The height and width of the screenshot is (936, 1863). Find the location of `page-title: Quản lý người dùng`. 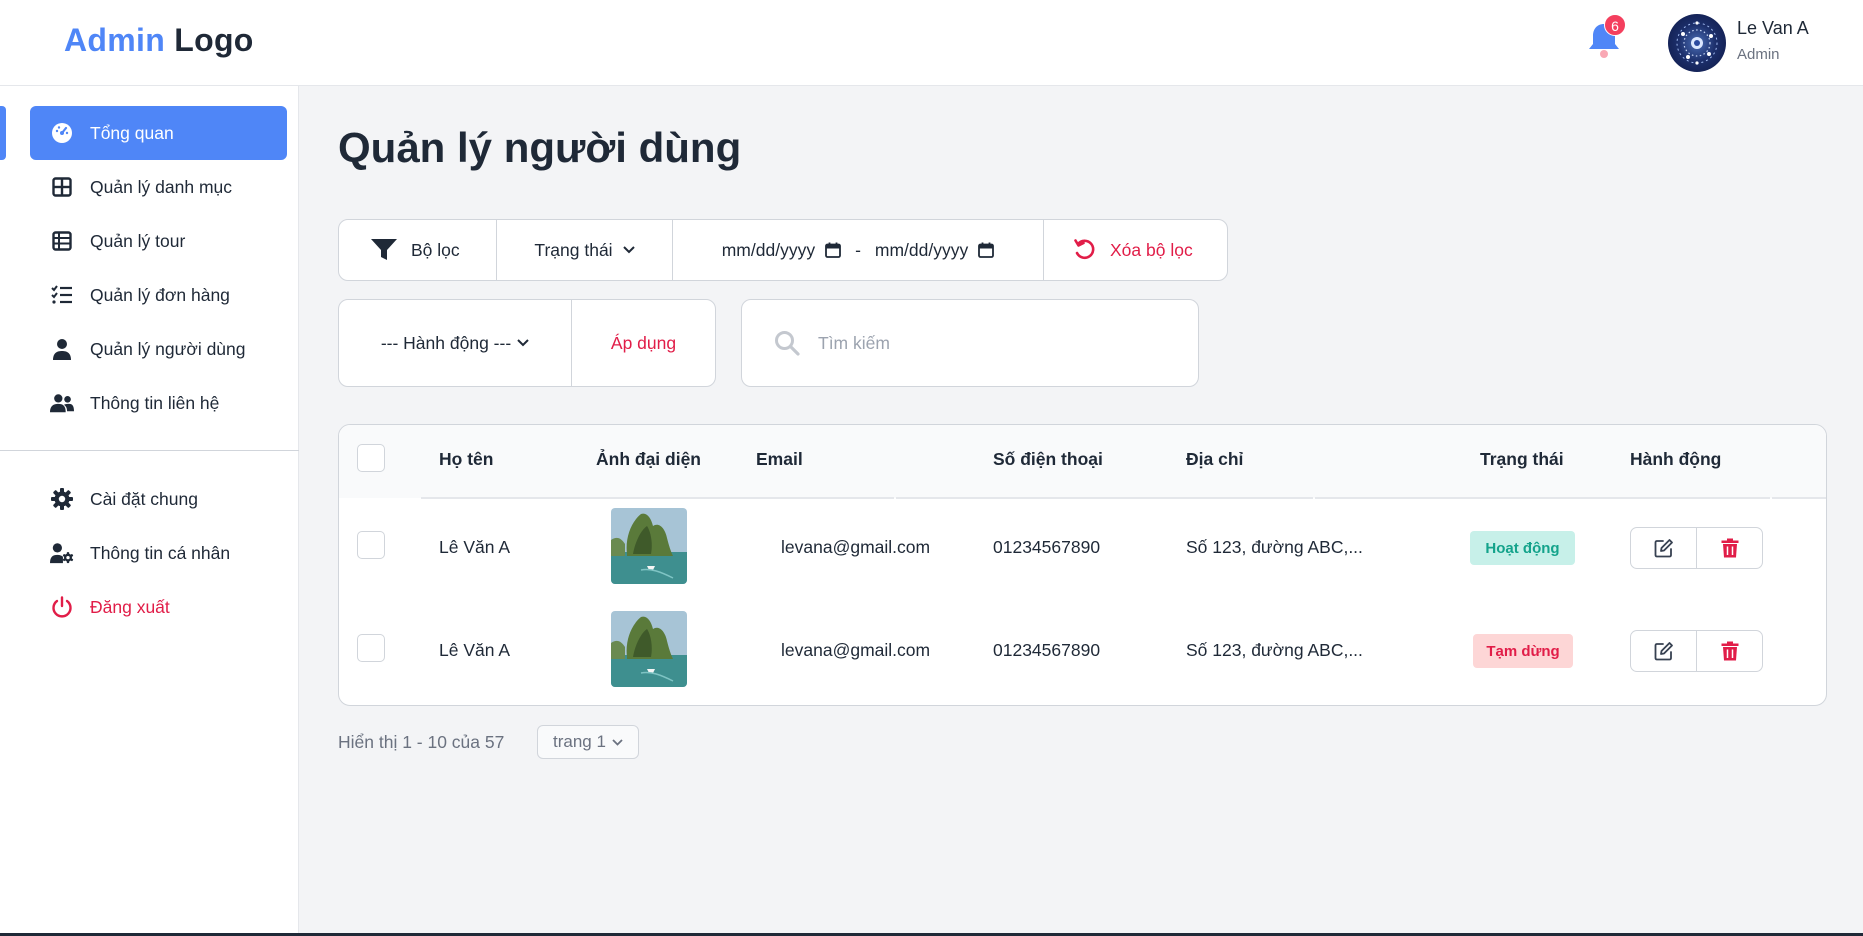

page-title: Quản lý người dùng is located at coordinates (540, 147).